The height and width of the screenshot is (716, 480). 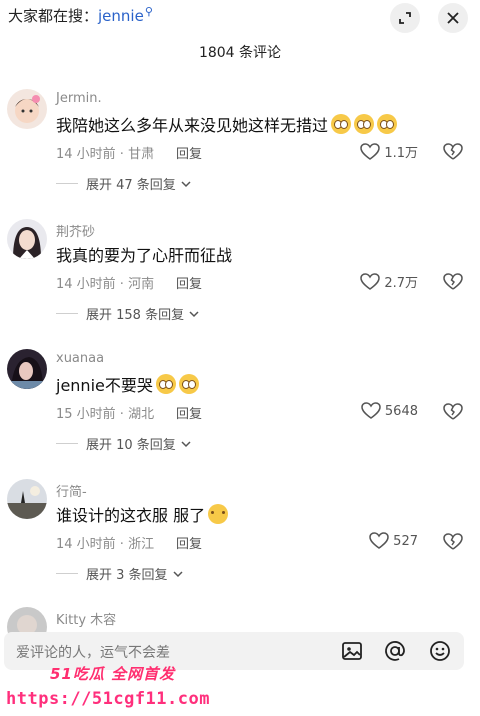 What do you see at coordinates (395, 651) in the screenshot?
I see `at-icon` at bounding box center [395, 651].